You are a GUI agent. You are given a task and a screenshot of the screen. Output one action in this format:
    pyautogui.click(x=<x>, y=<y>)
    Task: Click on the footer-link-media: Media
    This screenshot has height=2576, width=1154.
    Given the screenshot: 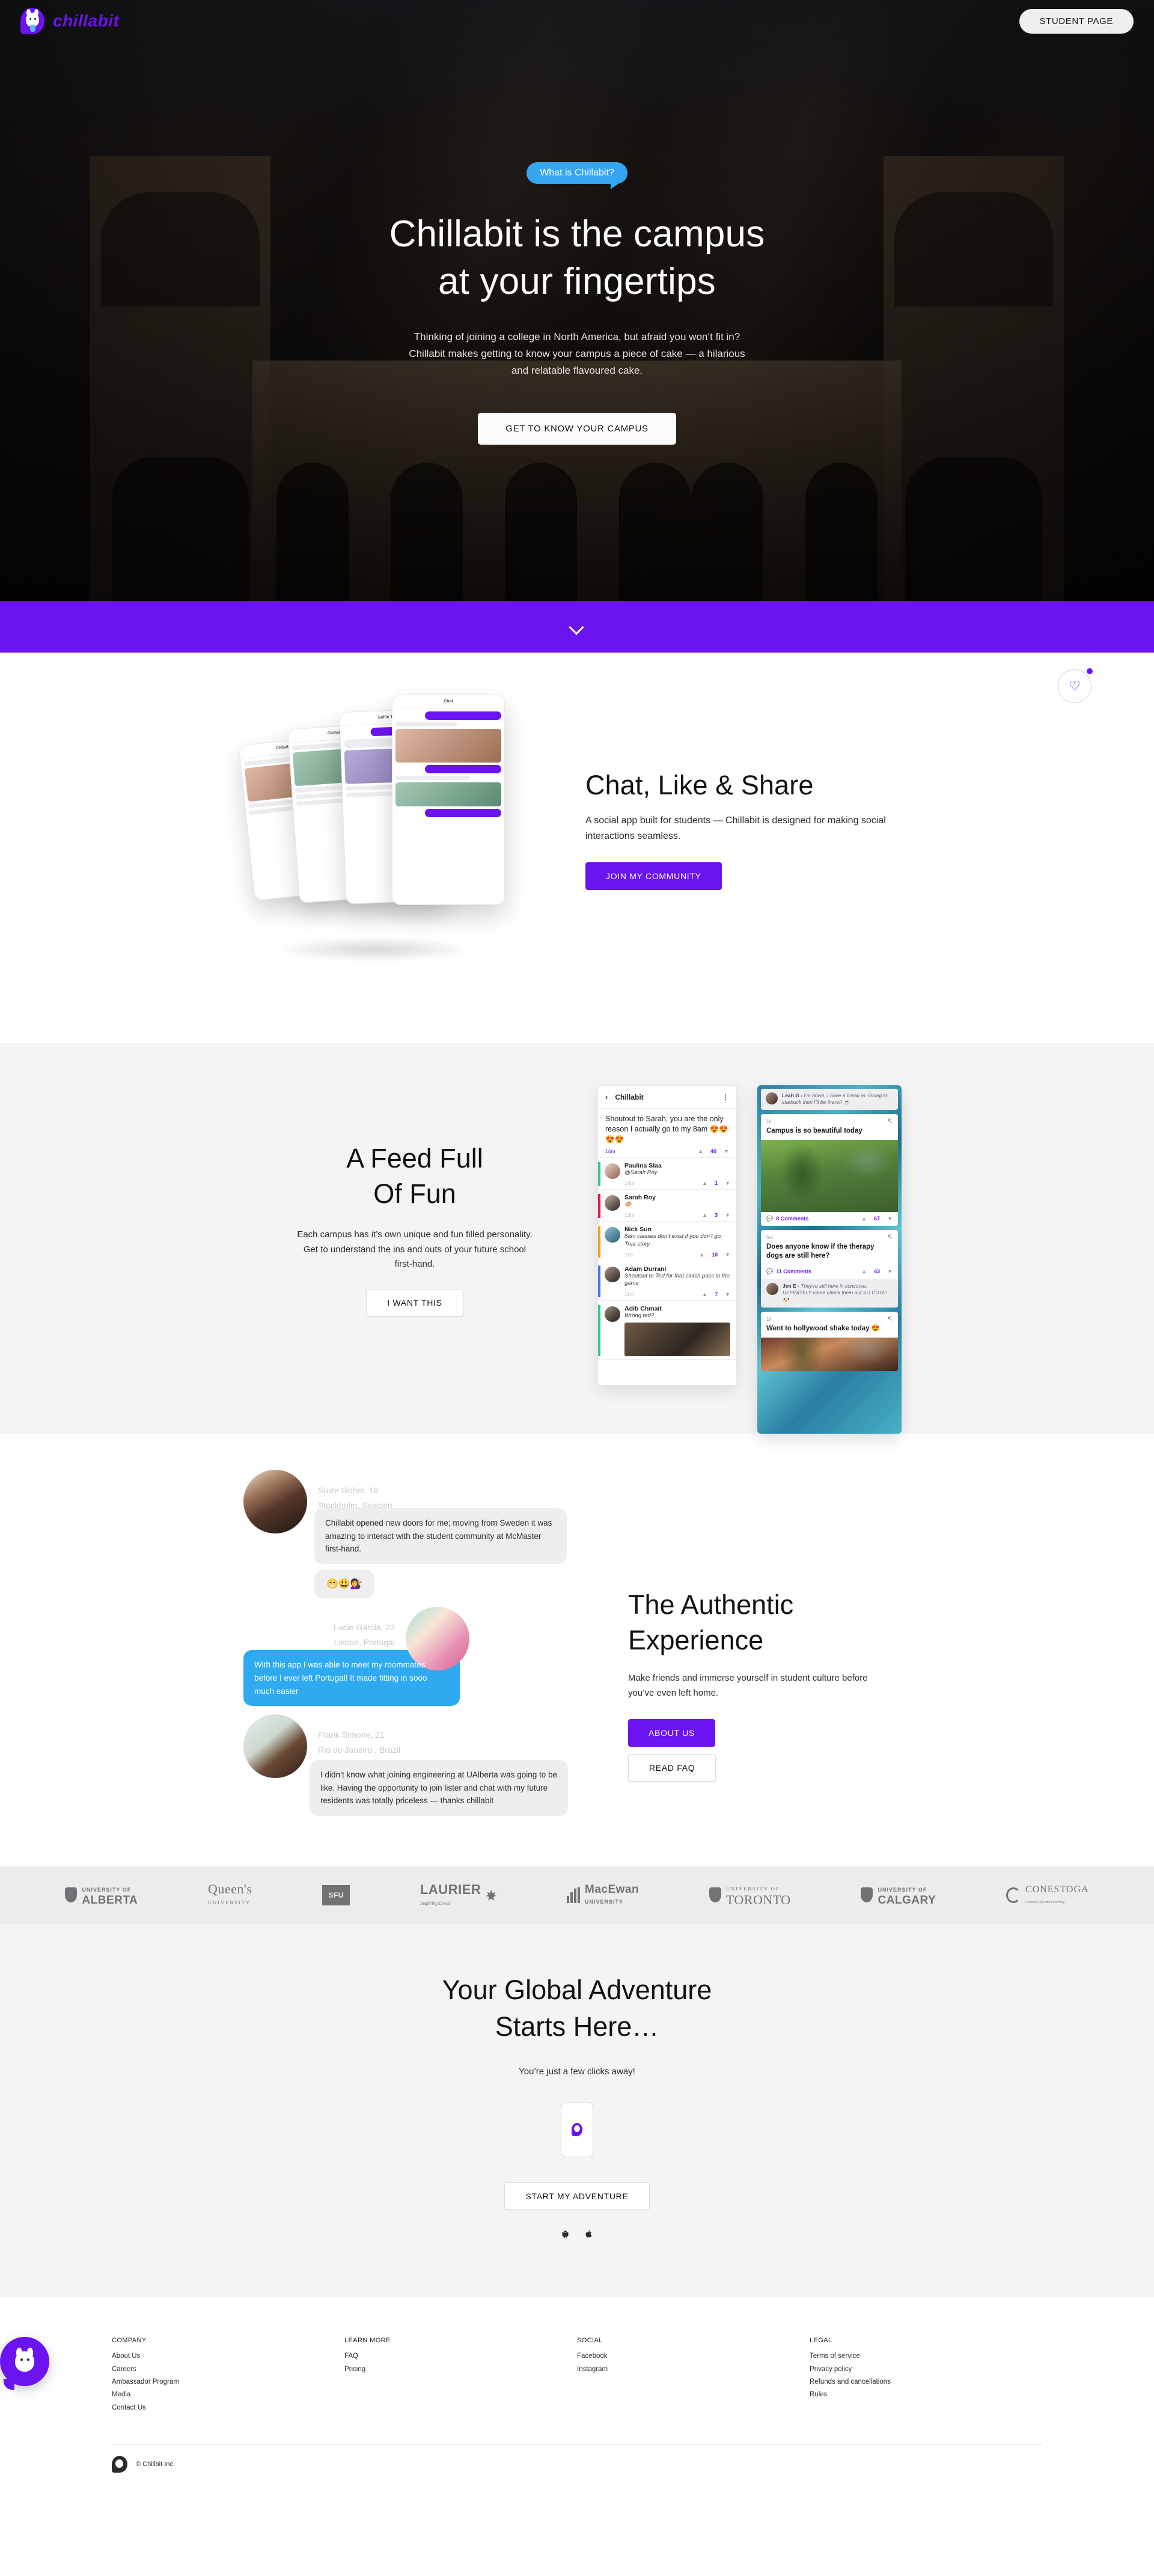 What is the action you would take?
    pyautogui.click(x=228, y=2395)
    